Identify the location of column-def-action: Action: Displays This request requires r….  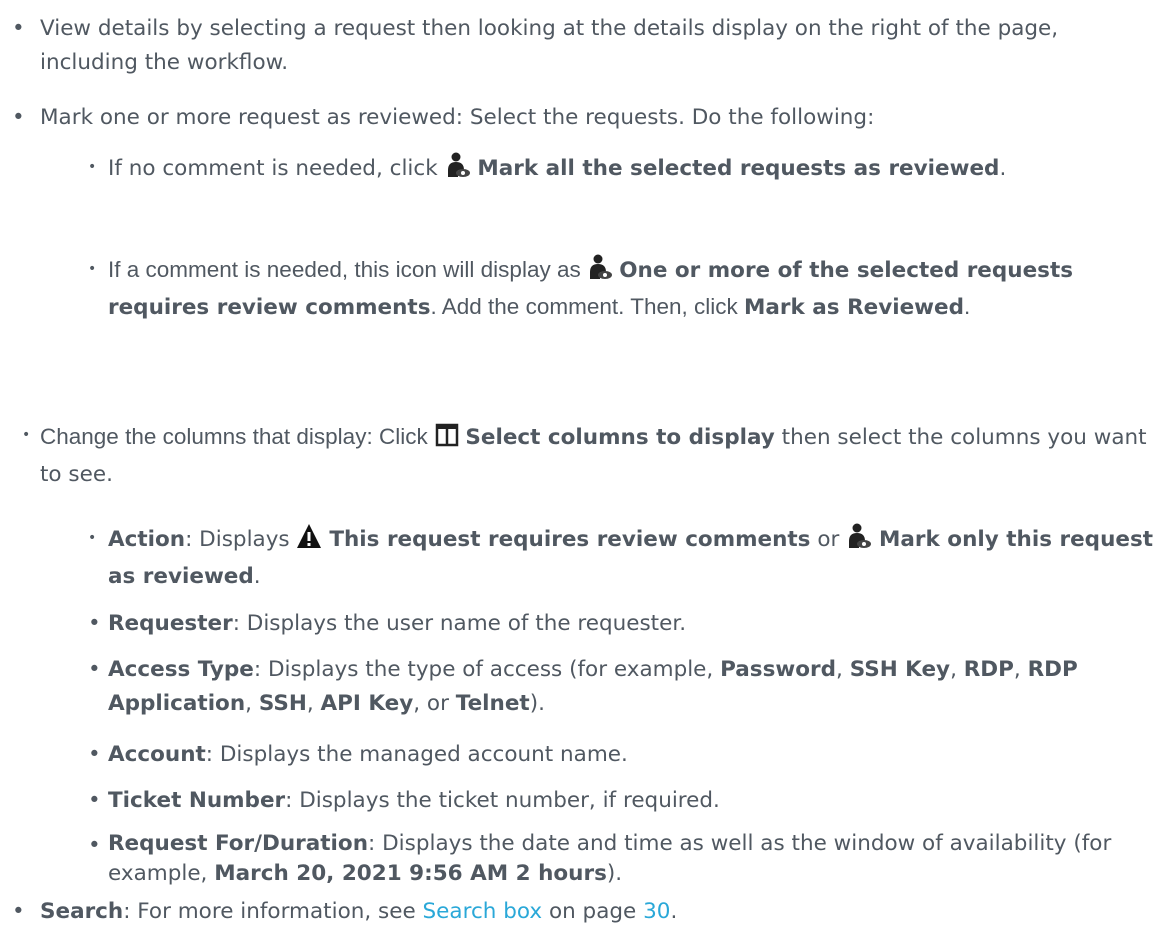
(633, 558).